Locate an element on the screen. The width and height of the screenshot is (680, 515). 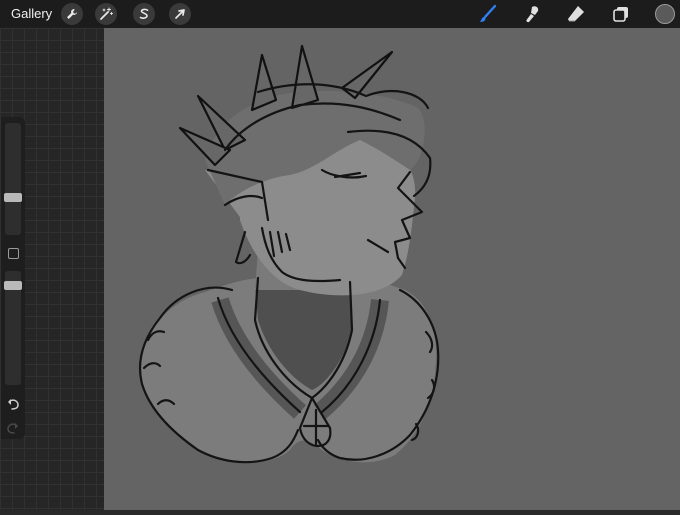
color-swatch is located at coordinates (665, 14).